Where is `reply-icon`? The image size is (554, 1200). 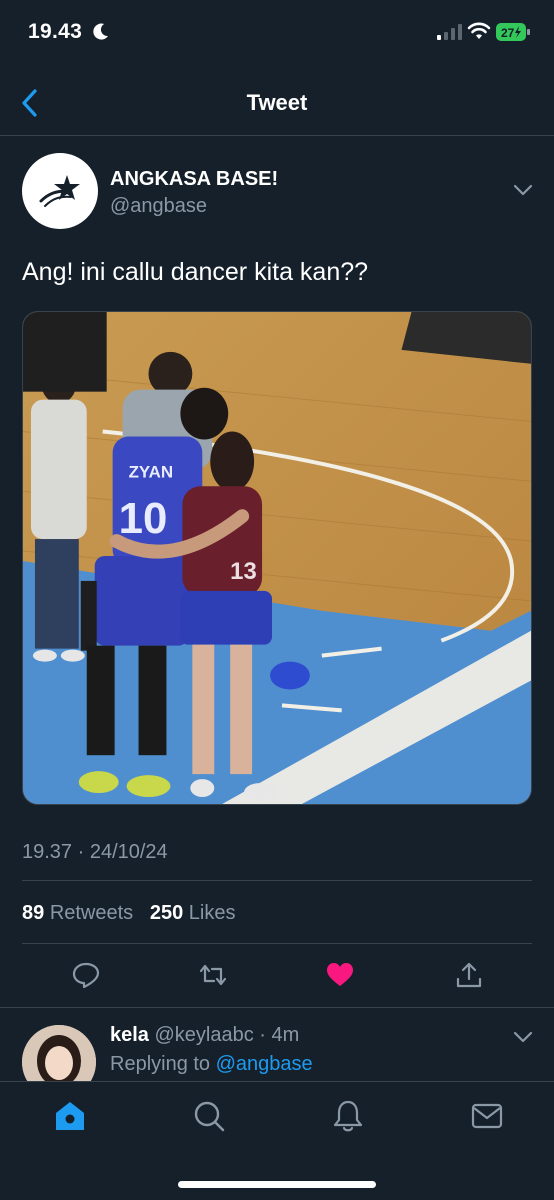
reply-icon is located at coordinates (86, 975).